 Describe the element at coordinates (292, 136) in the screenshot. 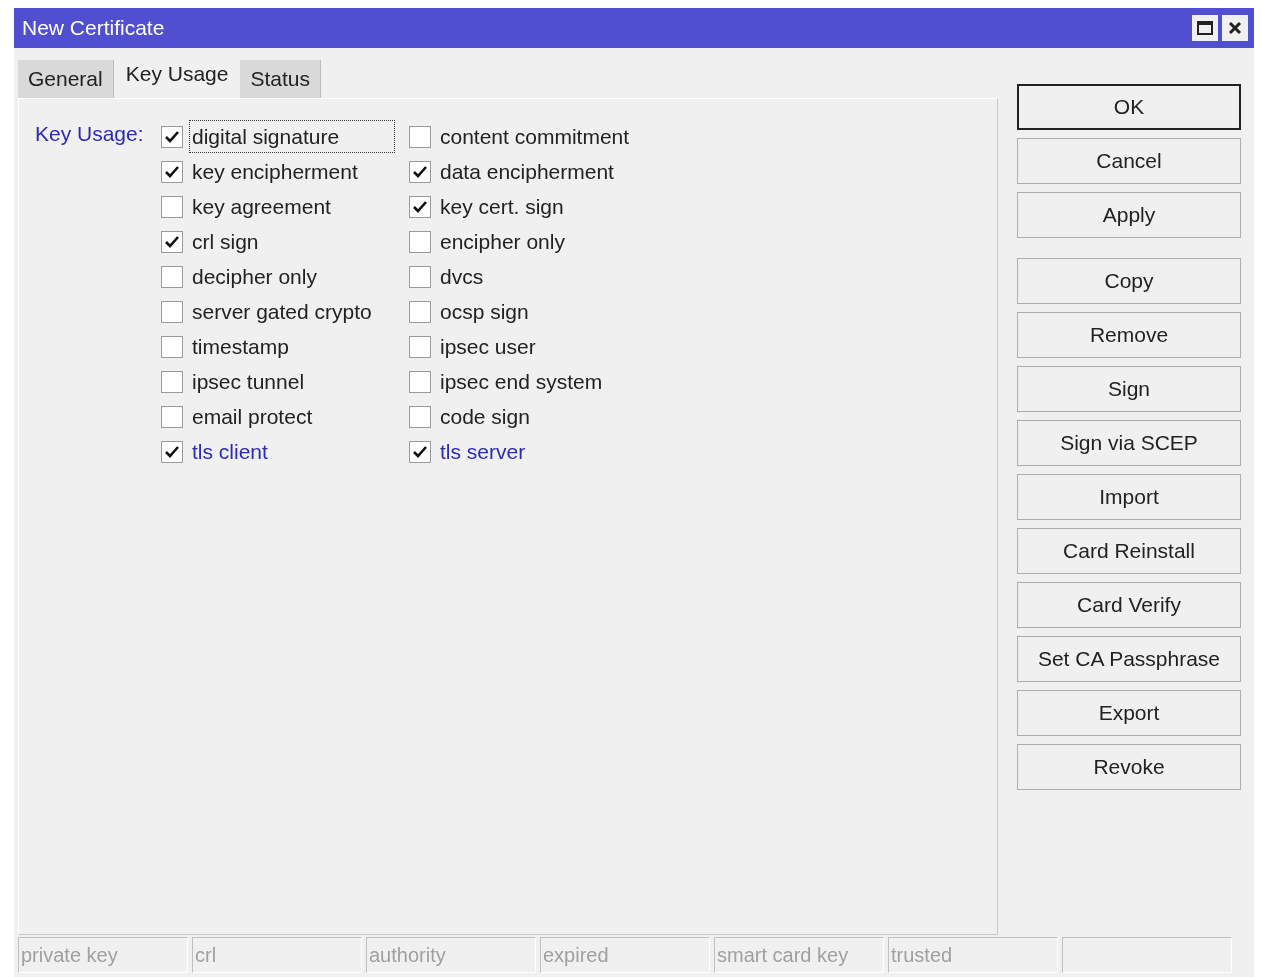

I see `checkbox-label: digital signature` at that location.